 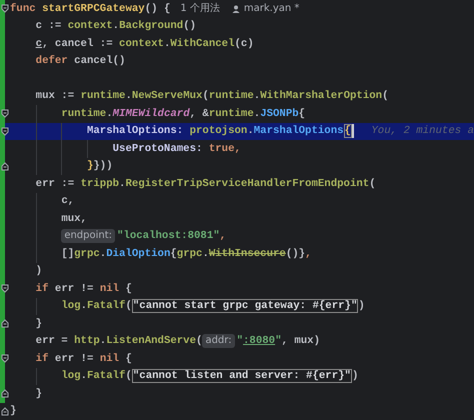 What do you see at coordinates (272, 8) in the screenshot?
I see `author-name: mark.yan *` at bounding box center [272, 8].